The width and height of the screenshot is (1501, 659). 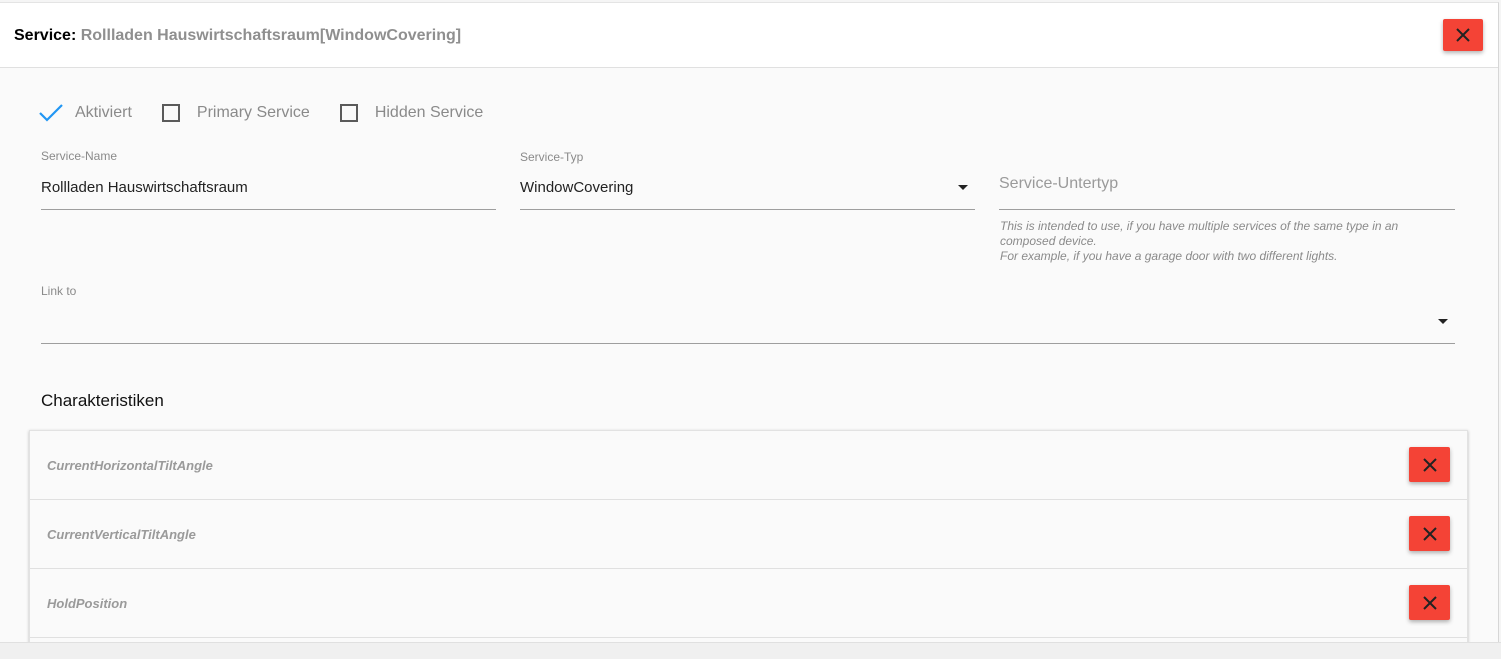 What do you see at coordinates (144, 187) in the screenshot?
I see `service-name-input: Rollladen Hauswirtschaftsraum` at bounding box center [144, 187].